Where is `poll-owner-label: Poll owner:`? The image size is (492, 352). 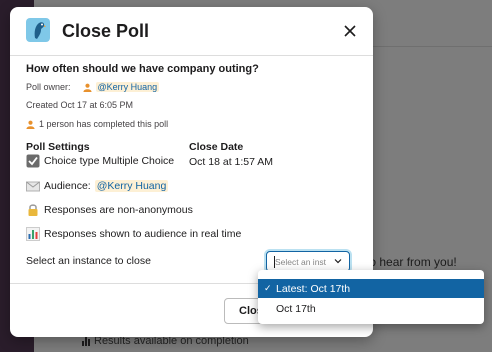 poll-owner-label: Poll owner: is located at coordinates (48, 87).